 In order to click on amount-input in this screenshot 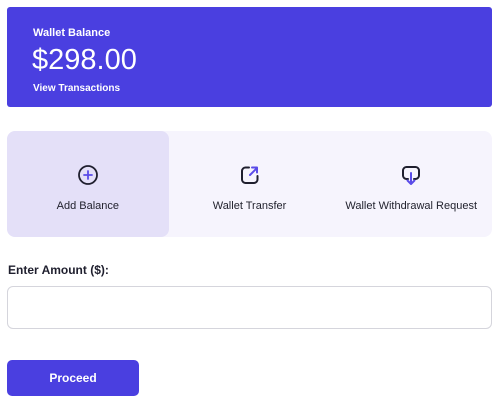, I will do `click(249, 307)`.